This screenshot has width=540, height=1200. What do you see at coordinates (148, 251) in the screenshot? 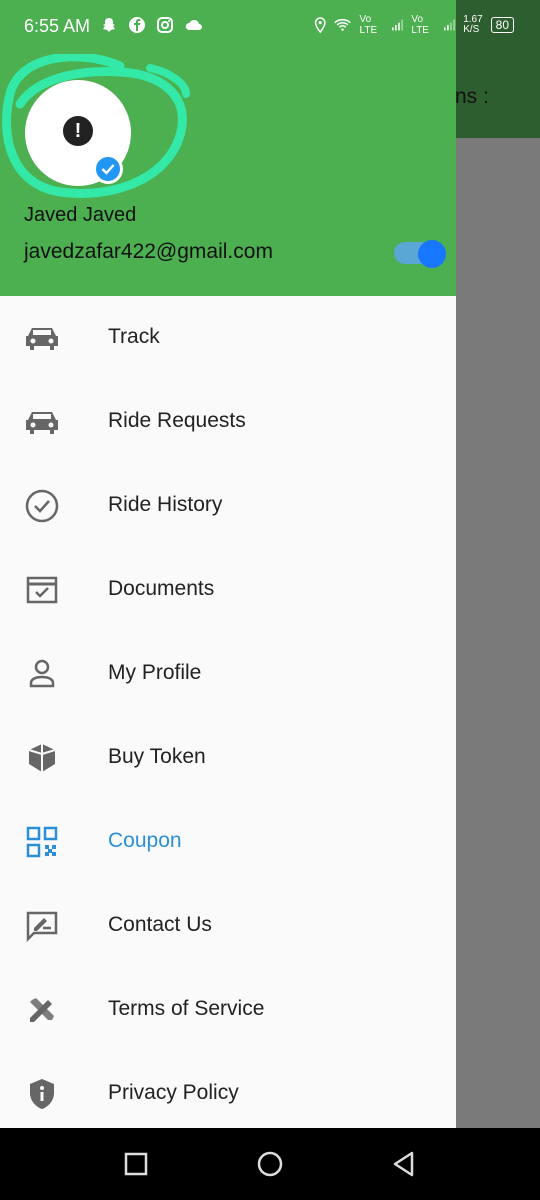
I see `user-email: javedzafar422@gmail.com` at bounding box center [148, 251].